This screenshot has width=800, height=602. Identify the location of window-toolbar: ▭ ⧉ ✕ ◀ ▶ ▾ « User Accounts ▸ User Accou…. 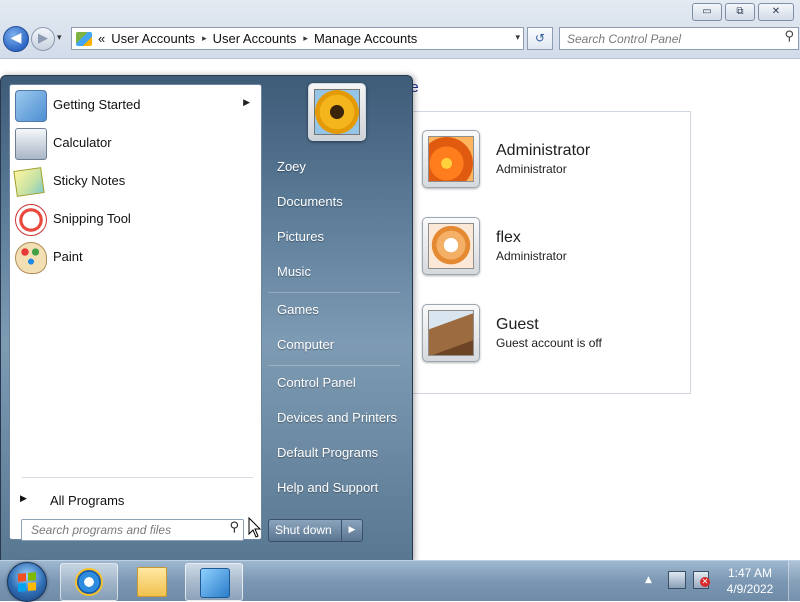
(400, 29).